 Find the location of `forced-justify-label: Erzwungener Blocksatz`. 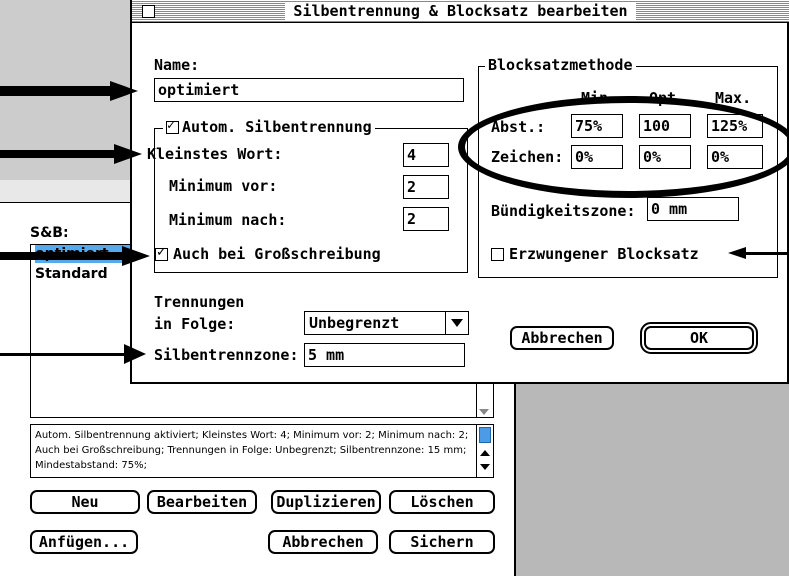

forced-justify-label: Erzwungener Blocksatz is located at coordinates (604, 254).